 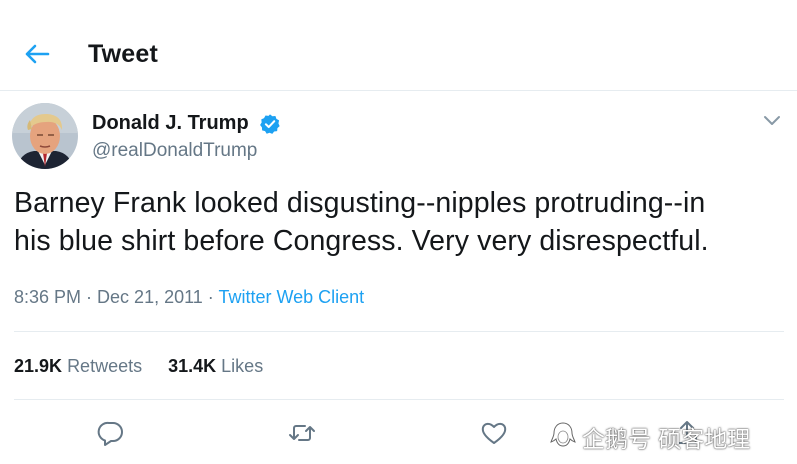 I want to click on tweet-date: Dec 21, 2011, so click(x=150, y=297).